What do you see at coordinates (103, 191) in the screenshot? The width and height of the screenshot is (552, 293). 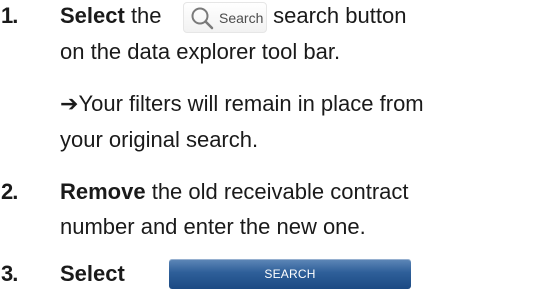 I see `step-verb: Remove` at bounding box center [103, 191].